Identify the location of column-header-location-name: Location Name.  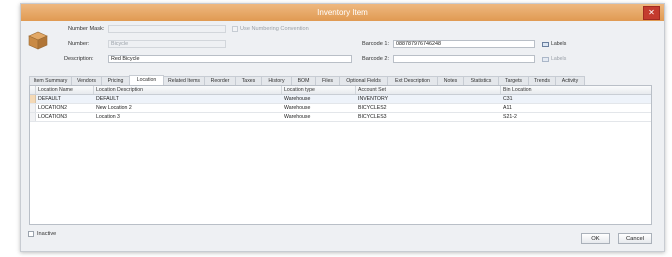
(65, 90).